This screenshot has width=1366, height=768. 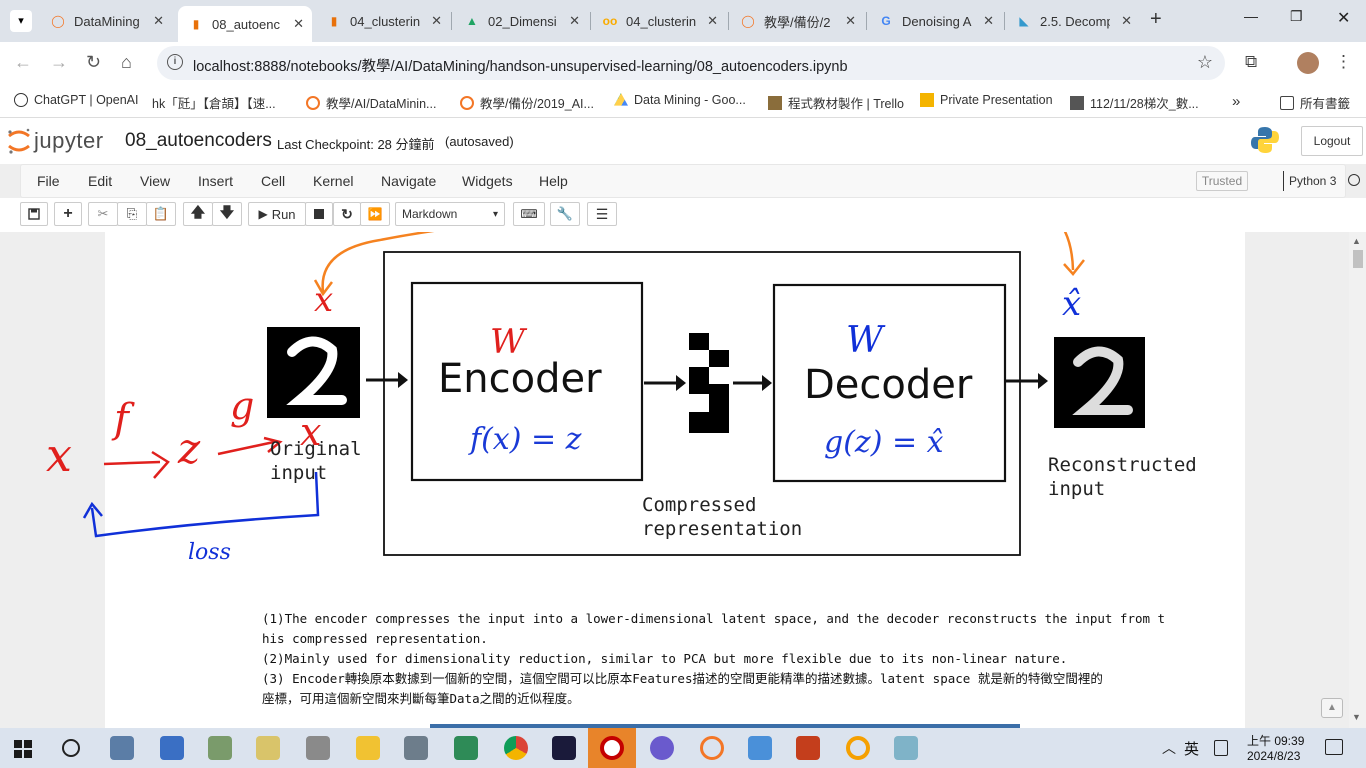 What do you see at coordinates (1343, 18) in the screenshot?
I see `close-window-icon: ✕` at bounding box center [1343, 18].